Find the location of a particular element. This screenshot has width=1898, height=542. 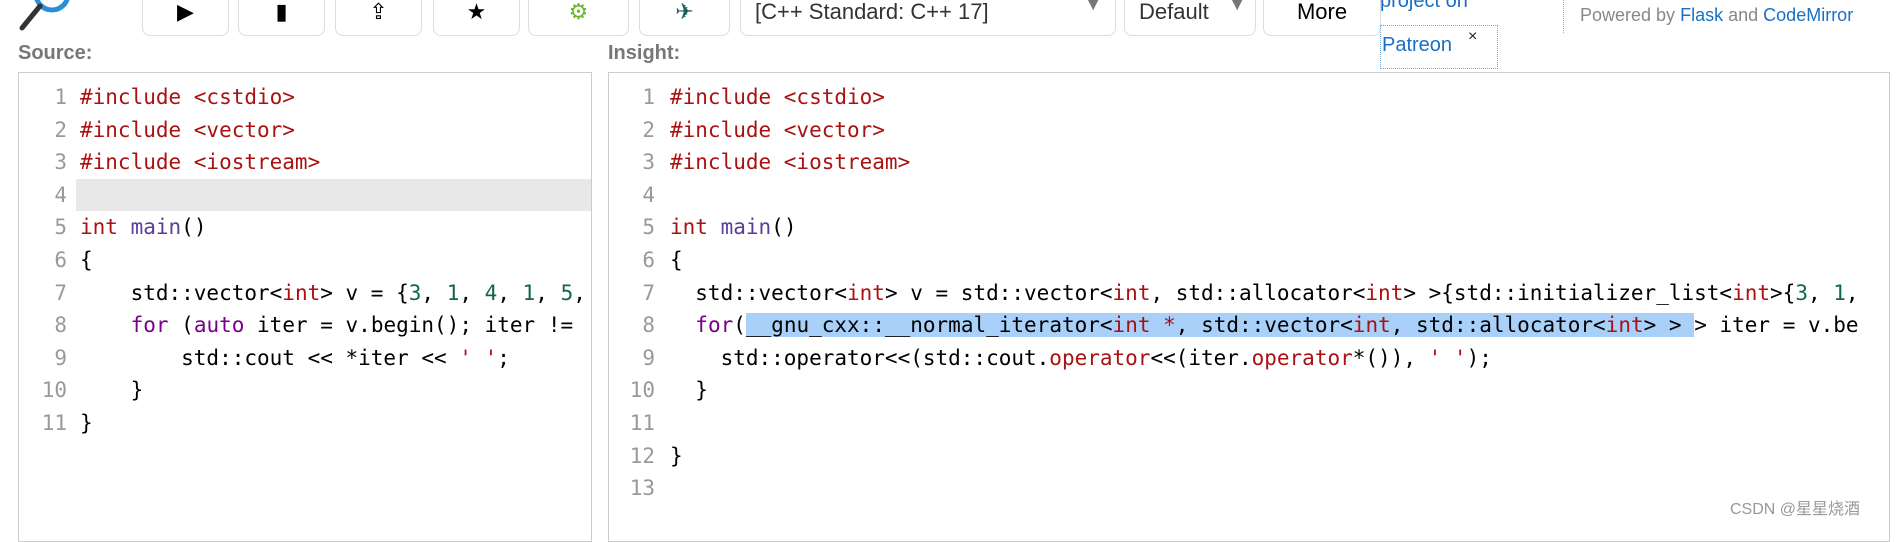

code-token: main is located at coordinates (156, 227).